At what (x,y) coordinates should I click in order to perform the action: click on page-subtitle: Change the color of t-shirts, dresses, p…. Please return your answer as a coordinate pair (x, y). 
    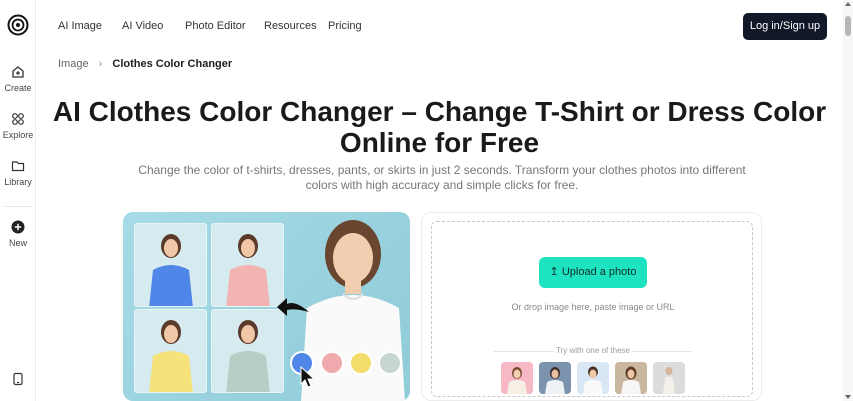
    Looking at the image, I should click on (442, 177).